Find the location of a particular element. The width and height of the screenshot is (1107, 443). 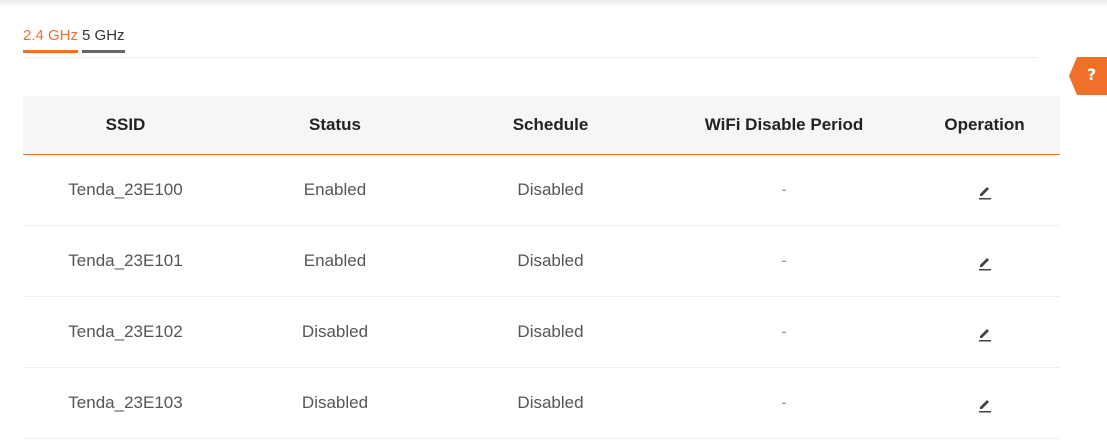

help-button: ? is located at coordinates (1088, 76).